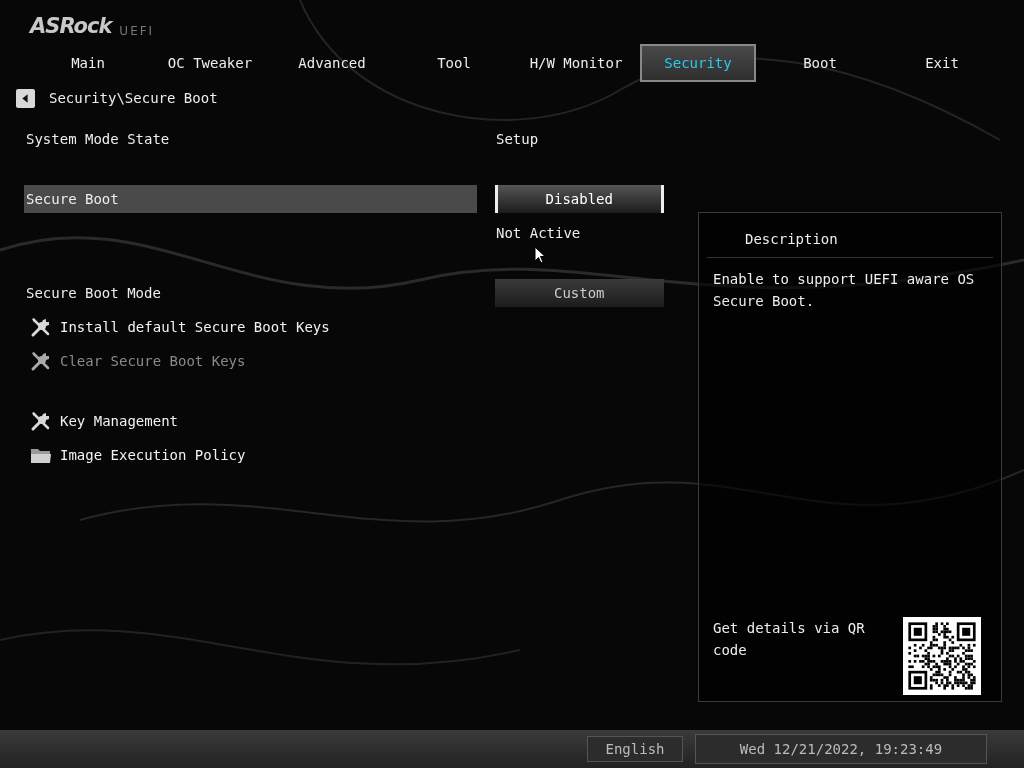 The height and width of the screenshot is (768, 1024). Describe the element at coordinates (332, 63) in the screenshot. I see `menu-tab: Advanced` at that location.